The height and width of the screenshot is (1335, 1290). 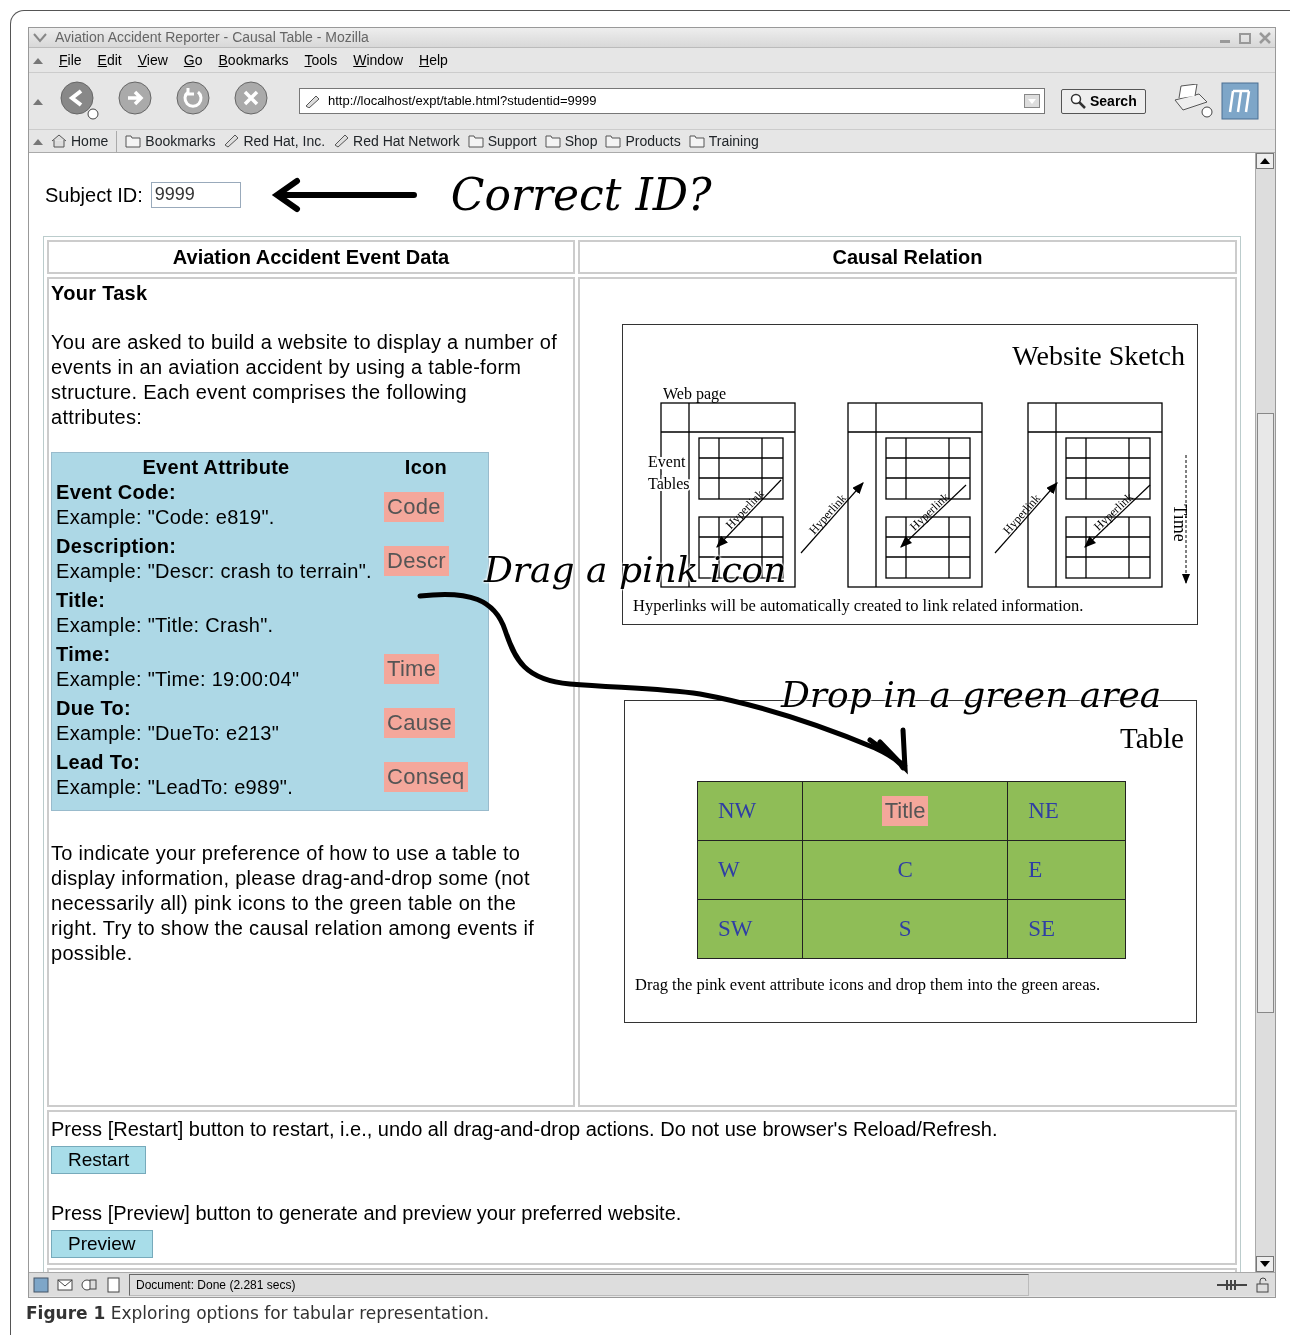 What do you see at coordinates (750, 929) in the screenshot?
I see `drop-zone: SW` at bounding box center [750, 929].